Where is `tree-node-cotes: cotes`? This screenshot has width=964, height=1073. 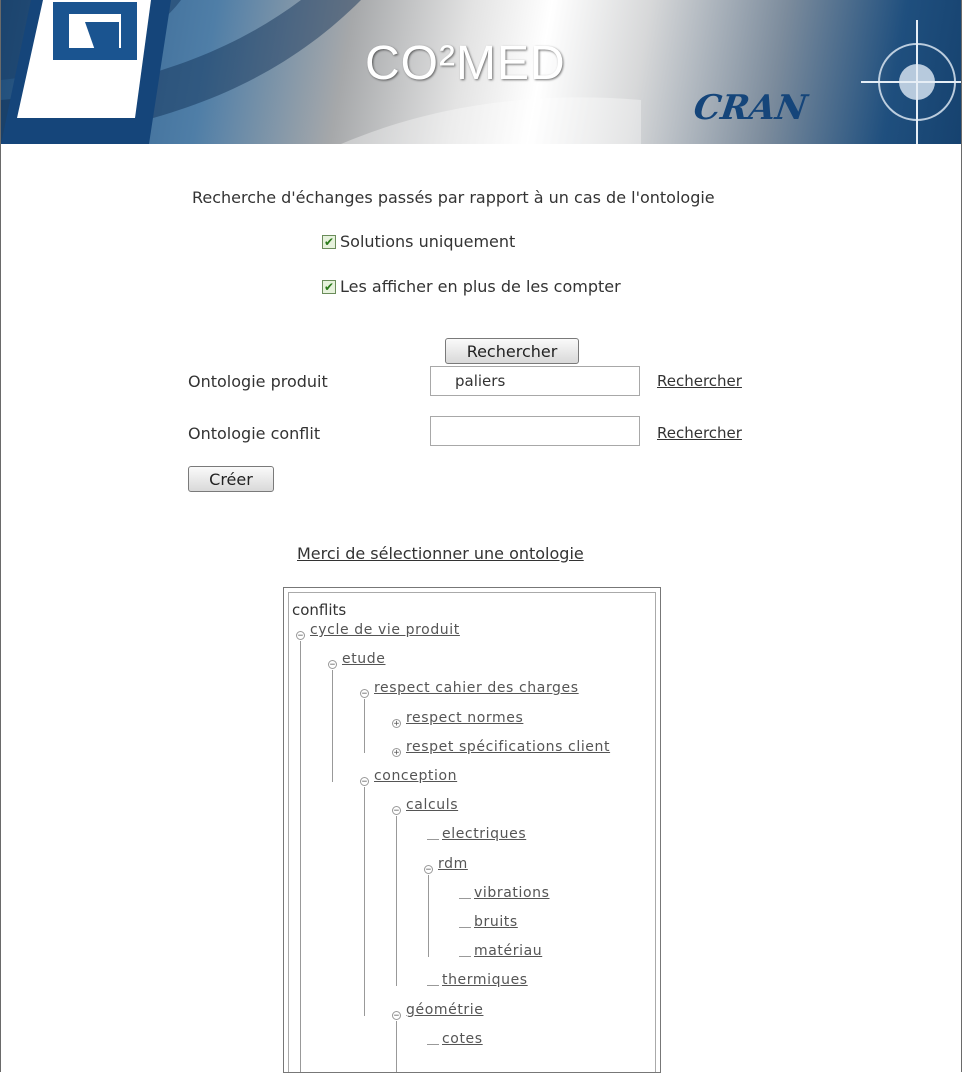
tree-node-cotes: cotes is located at coordinates (462, 1039).